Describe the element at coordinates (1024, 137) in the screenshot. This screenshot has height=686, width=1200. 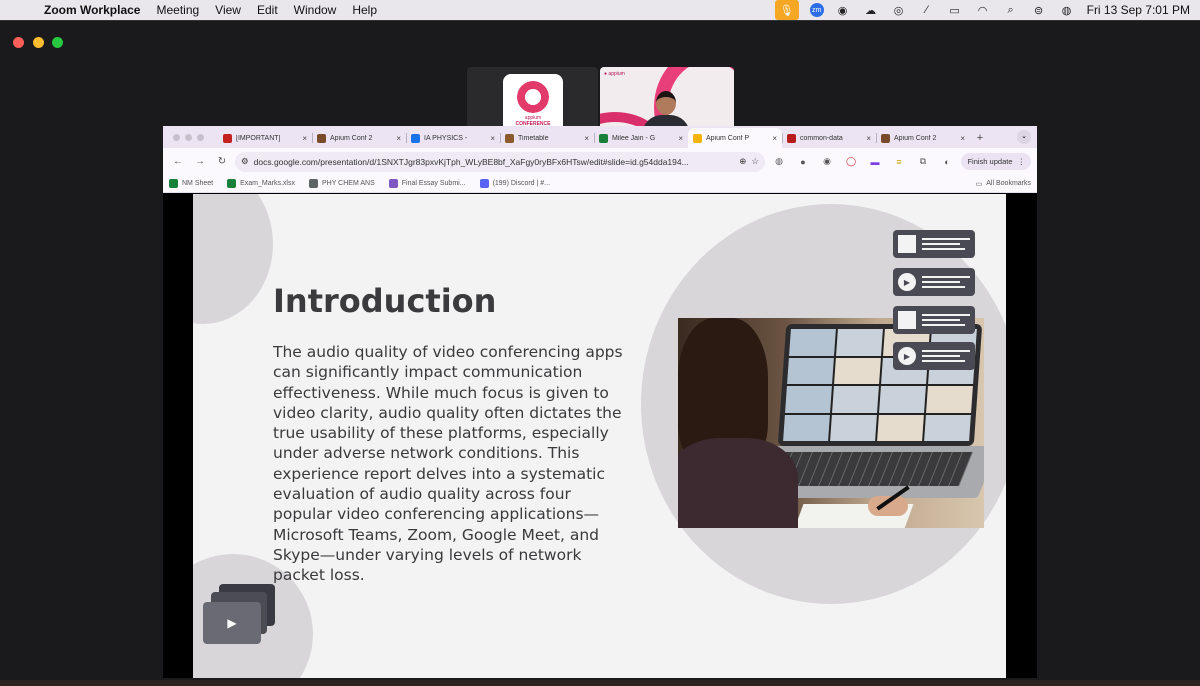
I see `tab-search-chevron-icon: ⌄` at that location.